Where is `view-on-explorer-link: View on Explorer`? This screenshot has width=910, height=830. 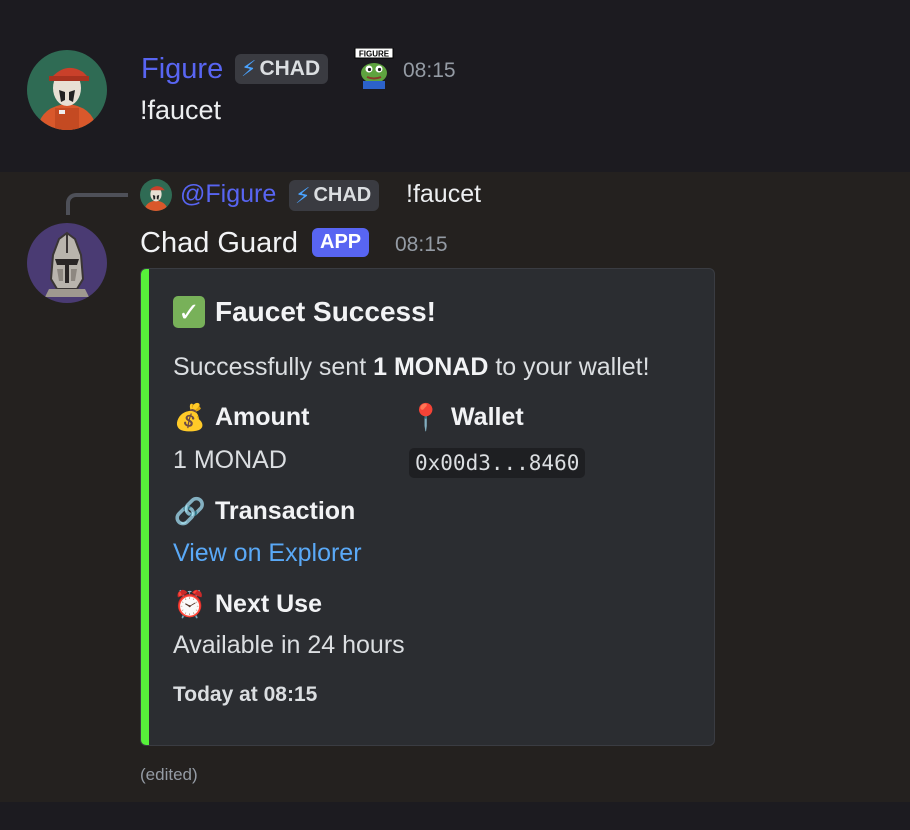 view-on-explorer-link: View on Explorer is located at coordinates (267, 553).